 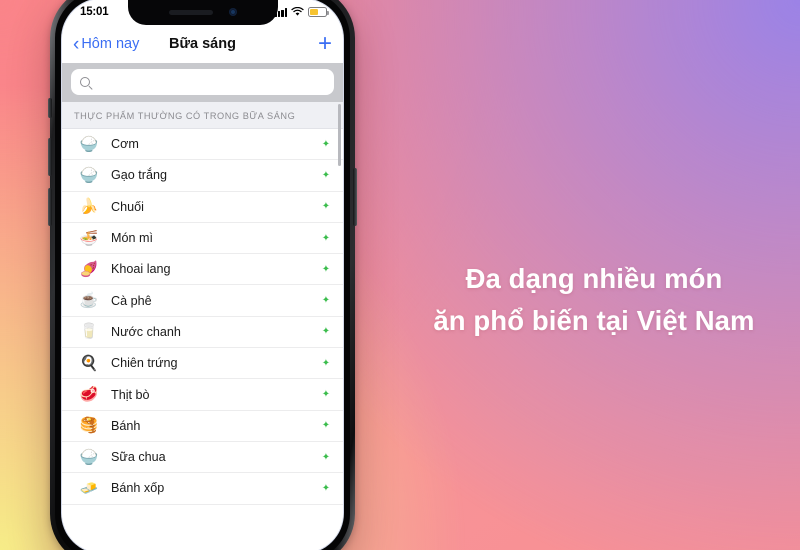 I want to click on status-bar-indicators, so click(x=301, y=12).